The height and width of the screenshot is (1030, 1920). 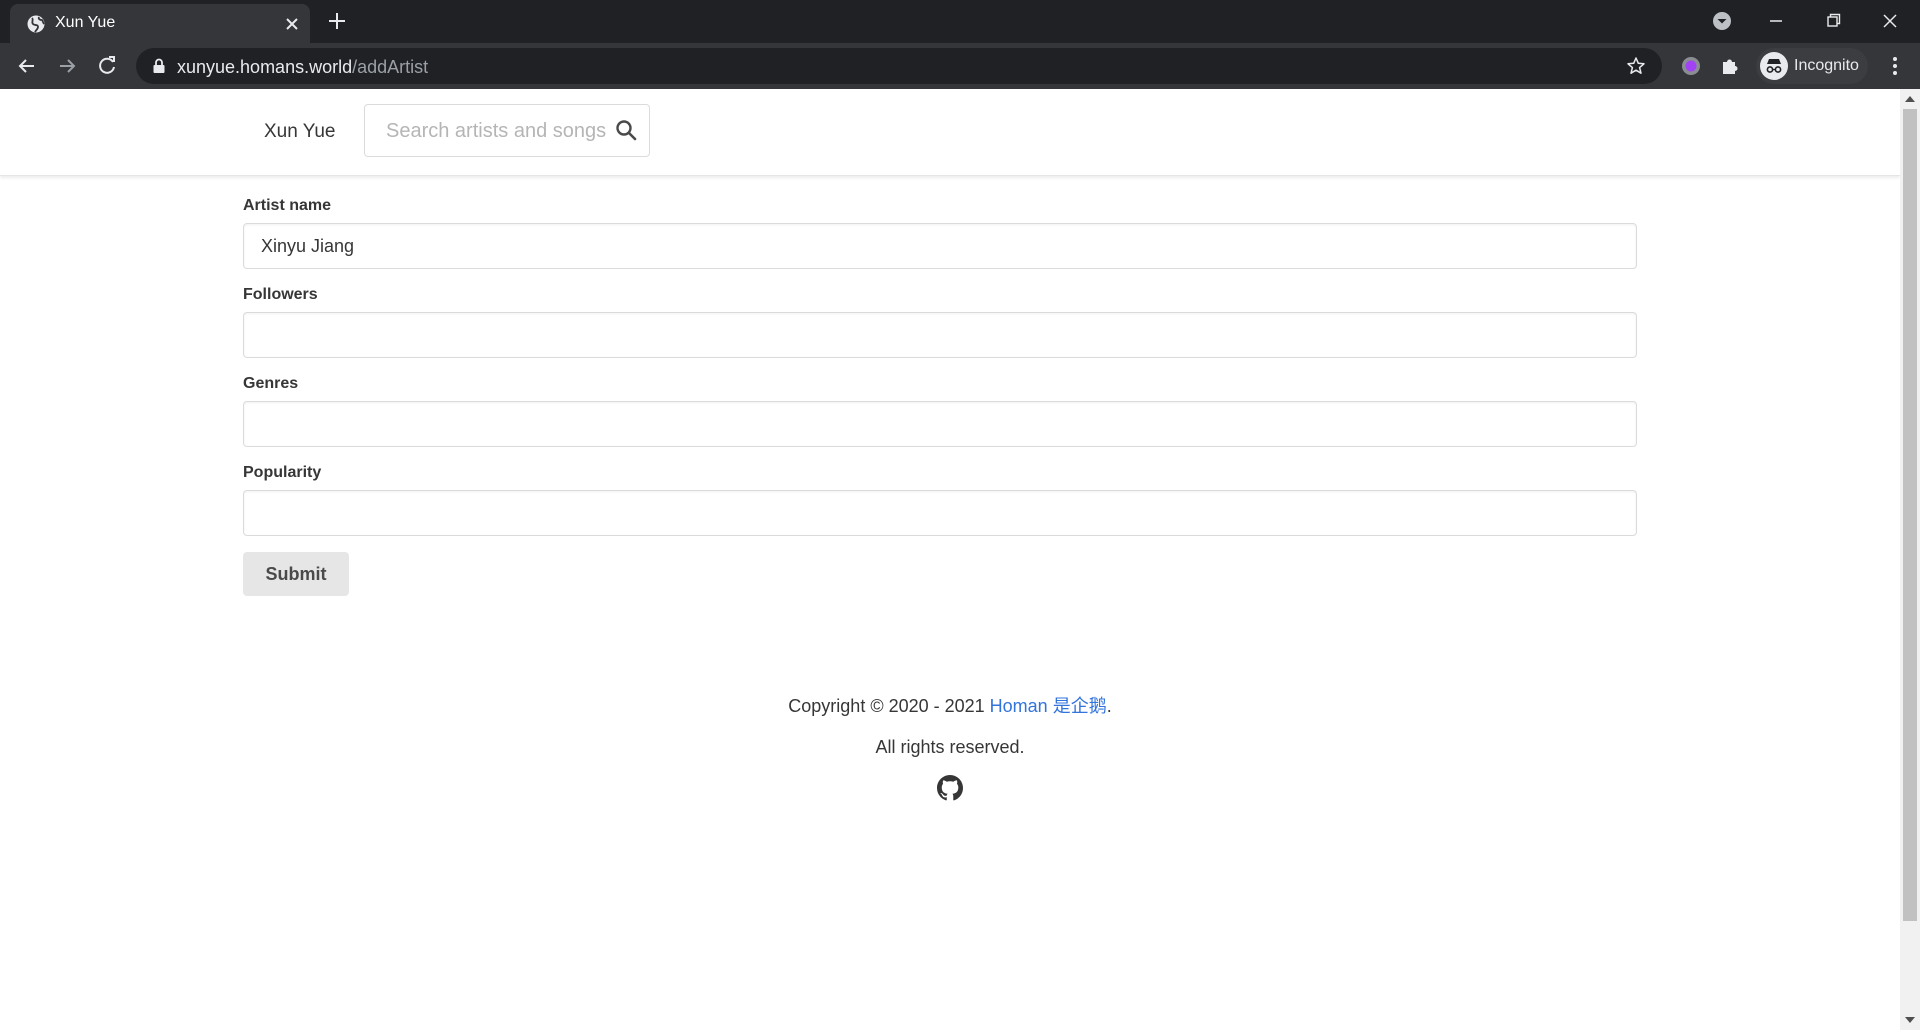 I want to click on address-bar: xunyue.homans.world/addArtist, so click(x=899, y=66).